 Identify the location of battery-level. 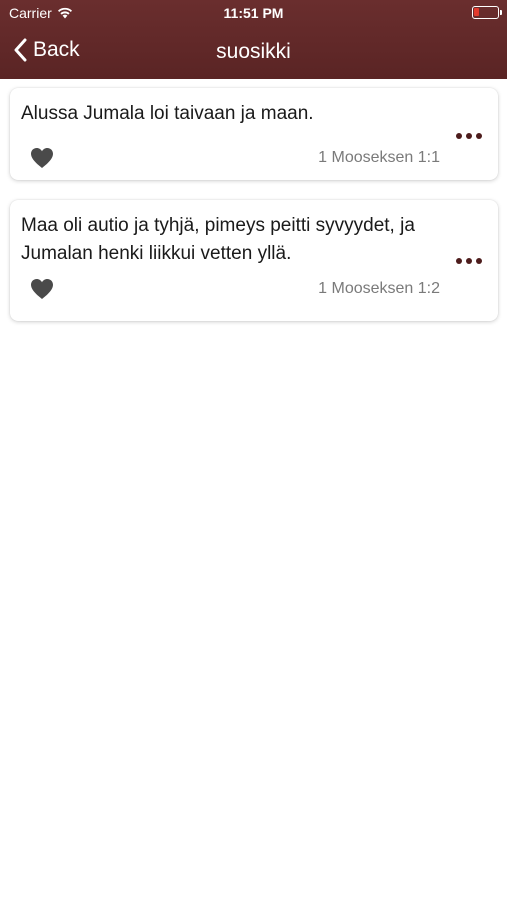
(476, 12).